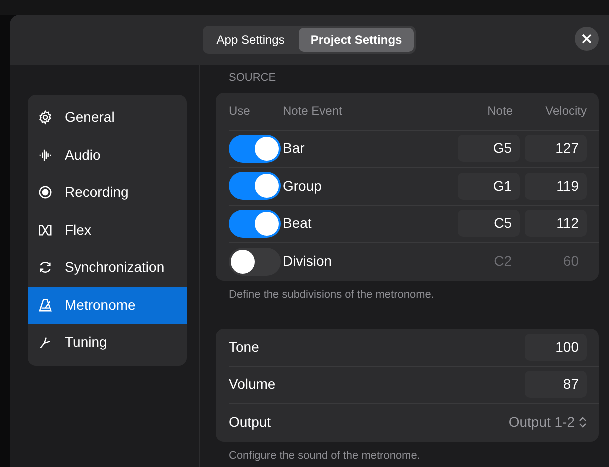  What do you see at coordinates (45, 268) in the screenshot?
I see `sync-icon` at bounding box center [45, 268].